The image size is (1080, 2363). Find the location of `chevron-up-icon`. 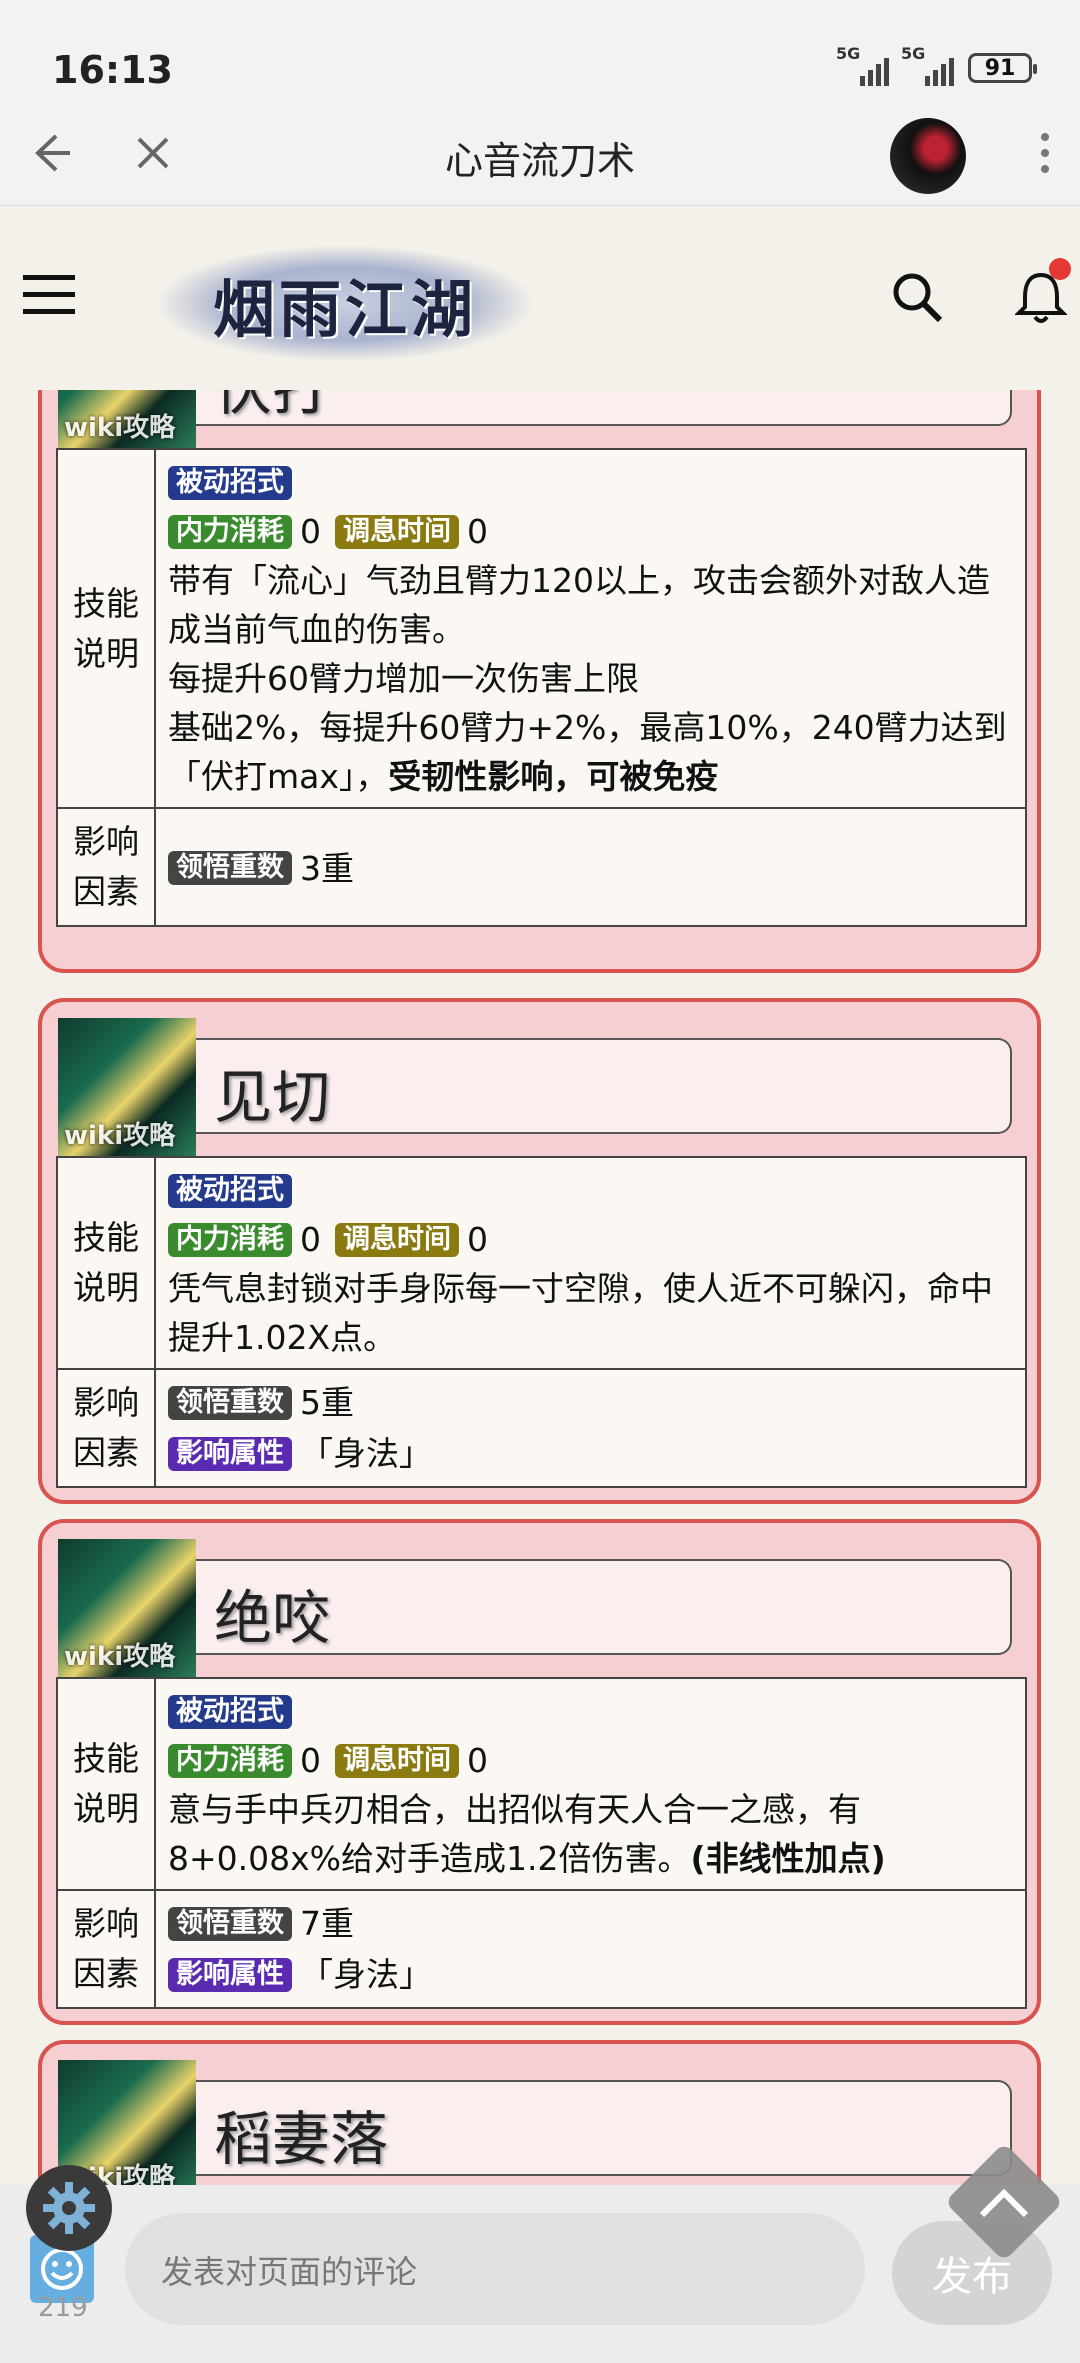

chevron-up-icon is located at coordinates (1004, 2202).